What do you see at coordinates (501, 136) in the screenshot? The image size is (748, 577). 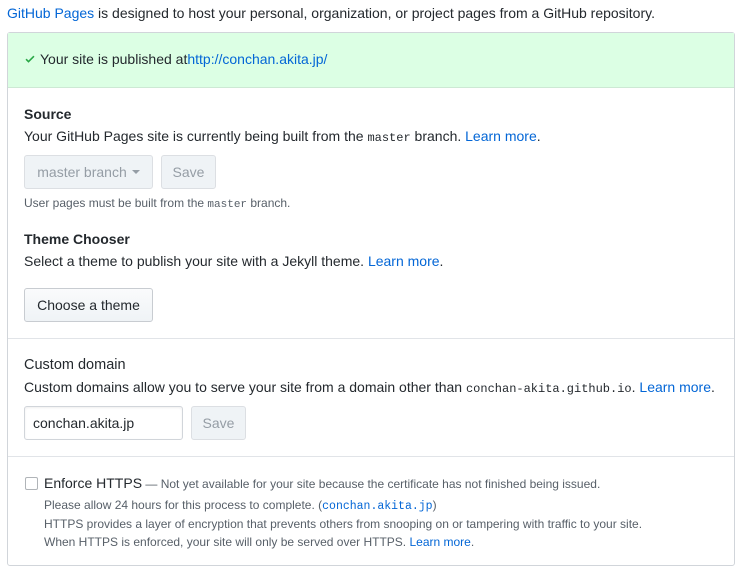 I see `source-learn-more-link: Learn more` at bounding box center [501, 136].